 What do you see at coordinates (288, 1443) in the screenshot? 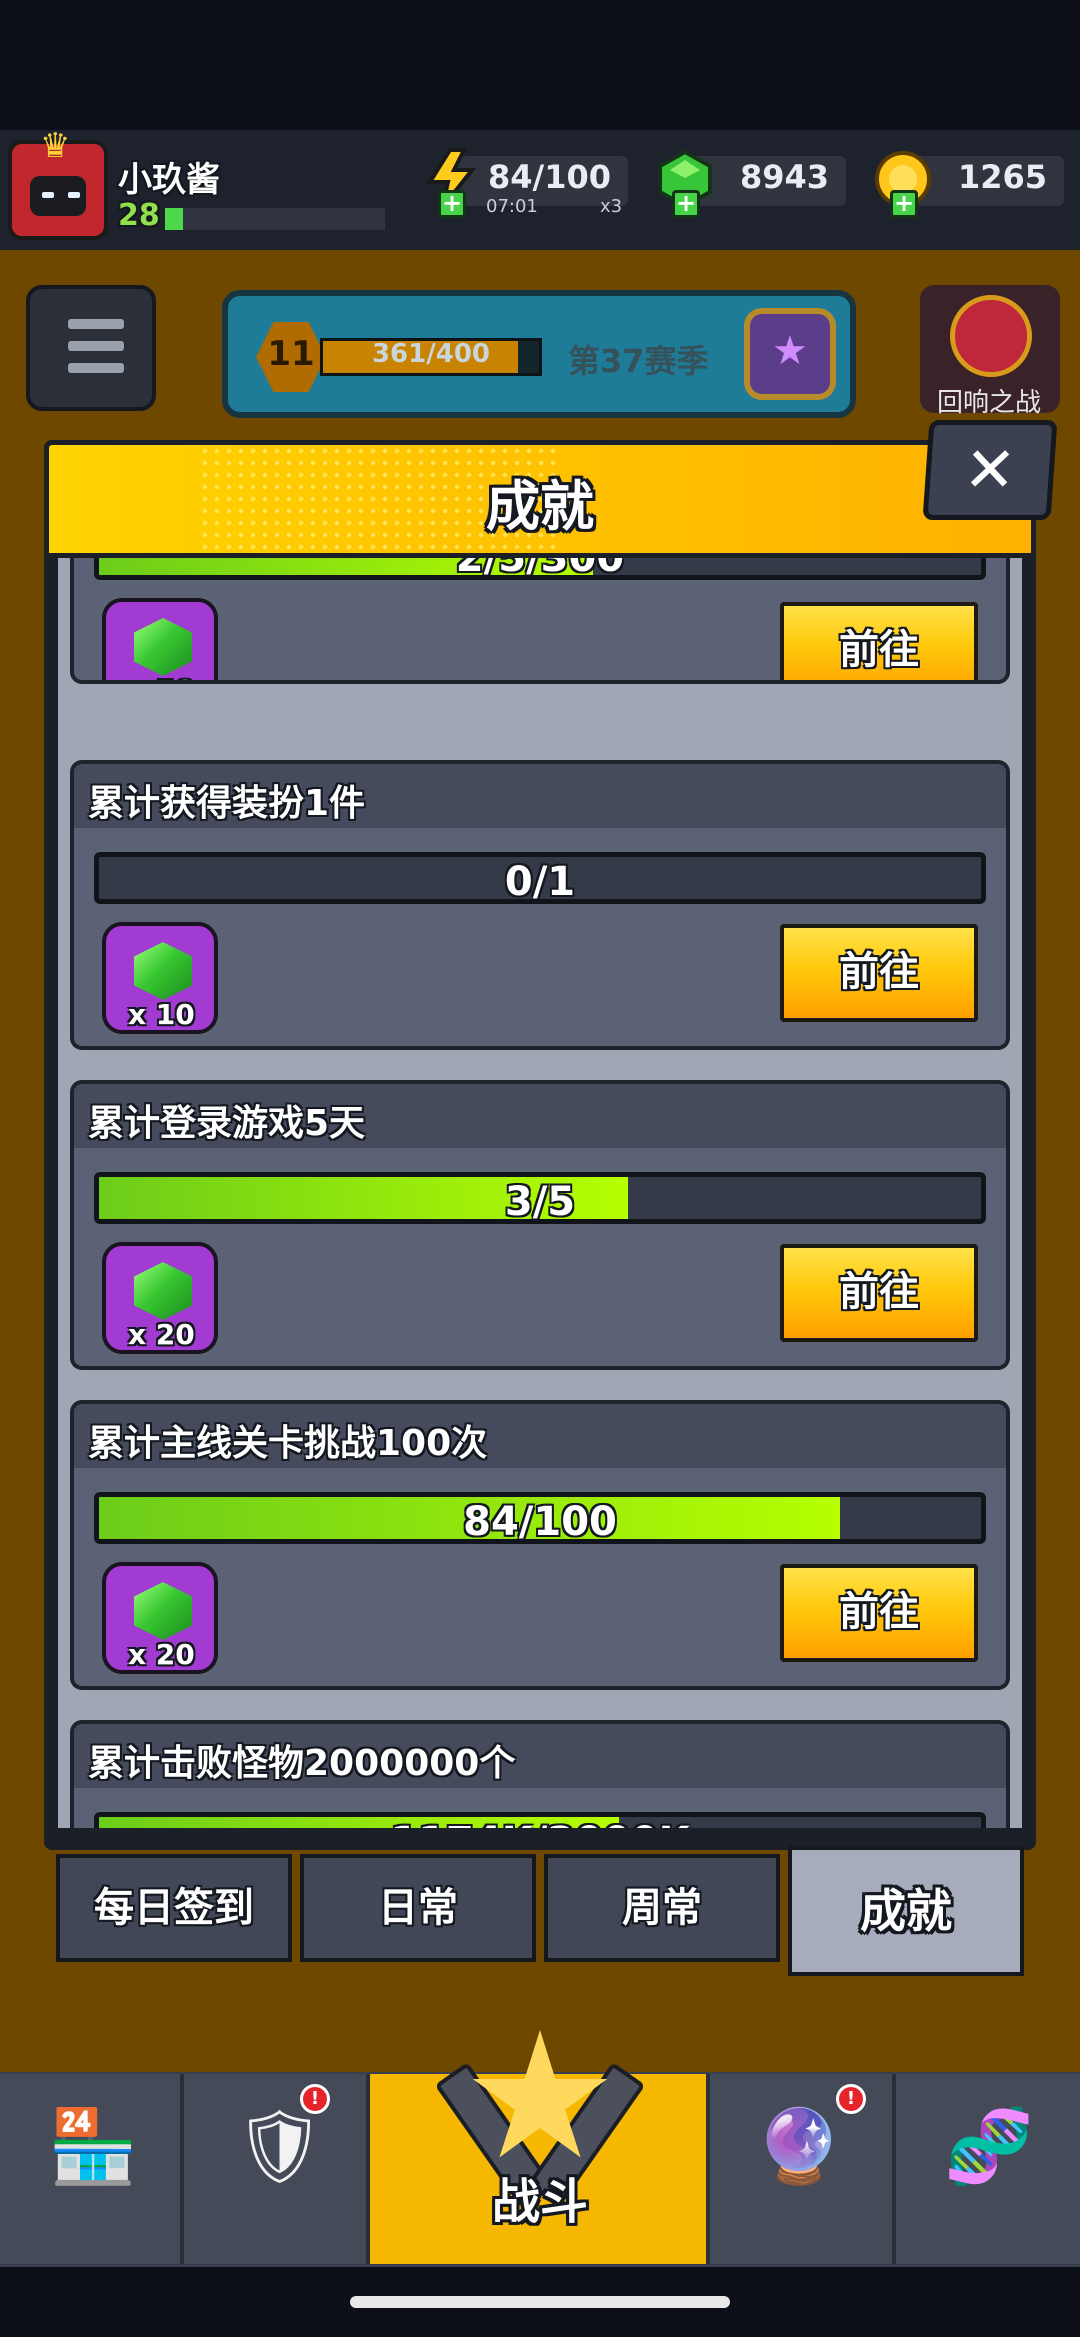
I see `achievement-title: 累计主线关卡挑战100次` at bounding box center [288, 1443].